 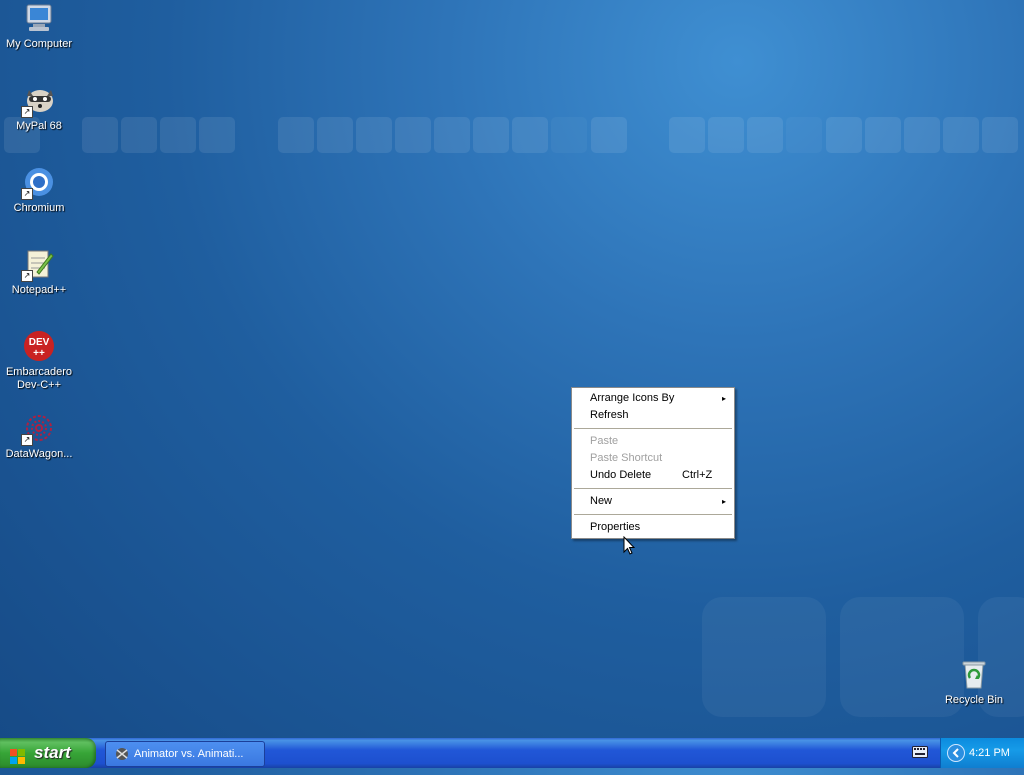 I want to click on menu-item-paste-shortcut: Paste Shortcut, so click(x=653, y=458).